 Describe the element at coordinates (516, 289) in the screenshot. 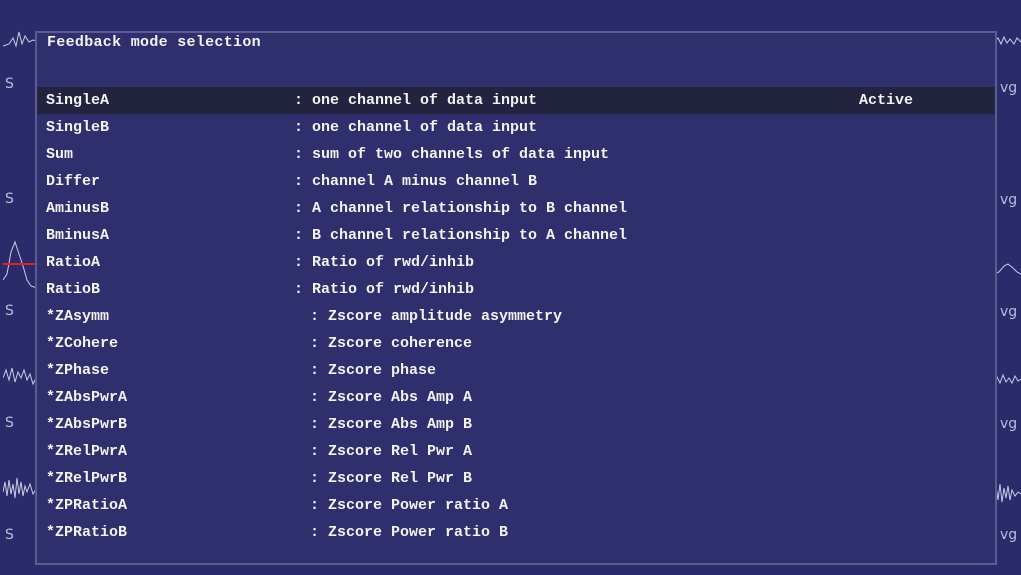

I see `mode-item-ratiob: RatioB : Ratio of rwd/inhib` at that location.